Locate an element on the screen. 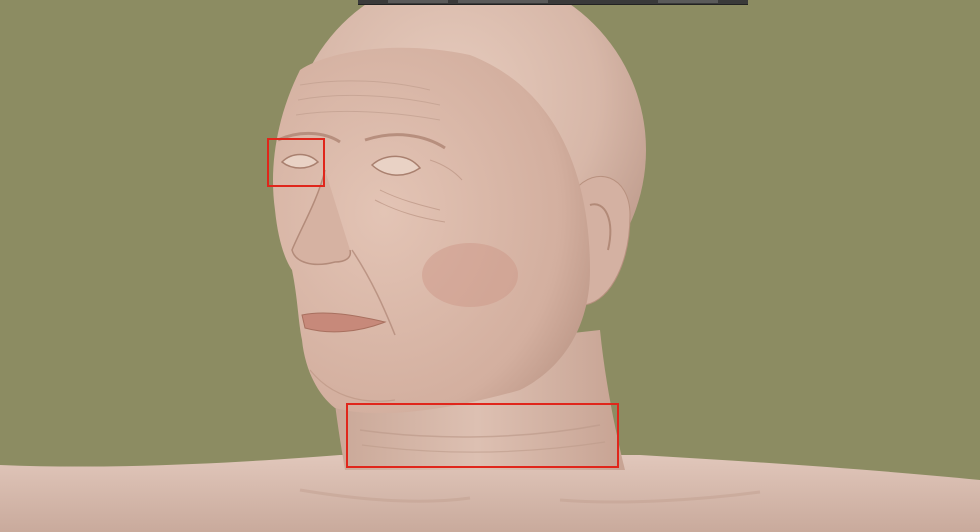 Image resolution: width=980 pixels, height=532 pixels. viewport-header-toolbar is located at coordinates (553, 2).